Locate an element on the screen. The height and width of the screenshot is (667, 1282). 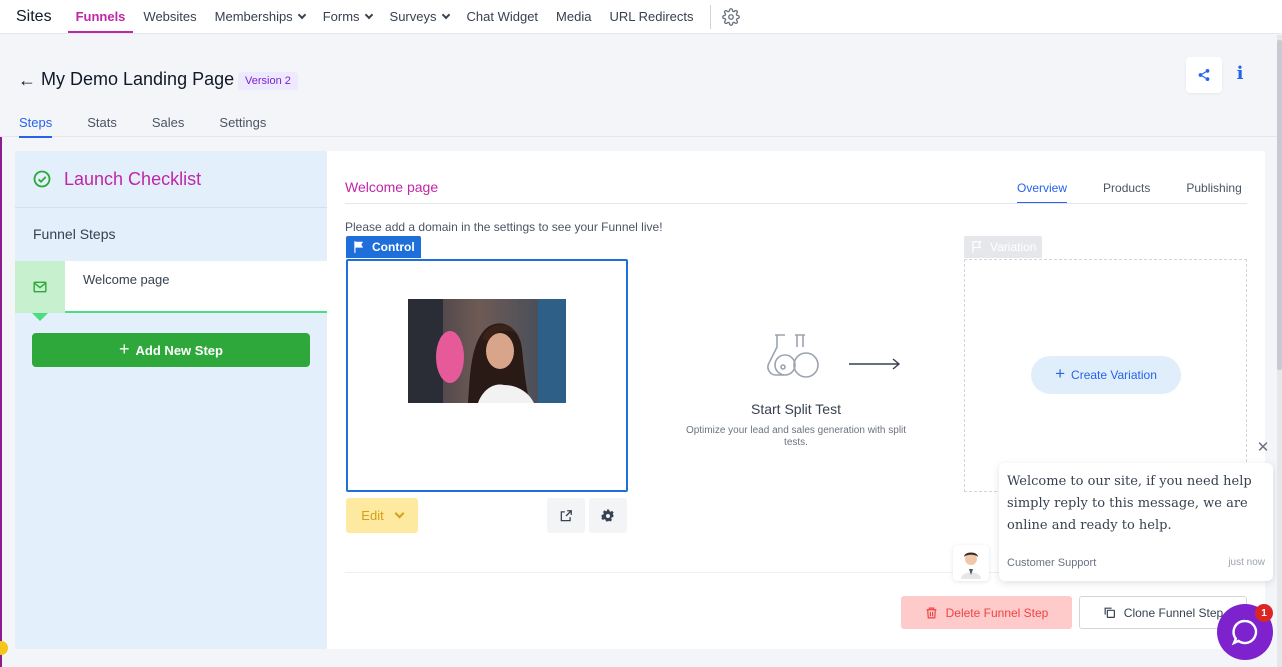
step-tabs: Overview Products Publishing is located at coordinates (1147, 192).